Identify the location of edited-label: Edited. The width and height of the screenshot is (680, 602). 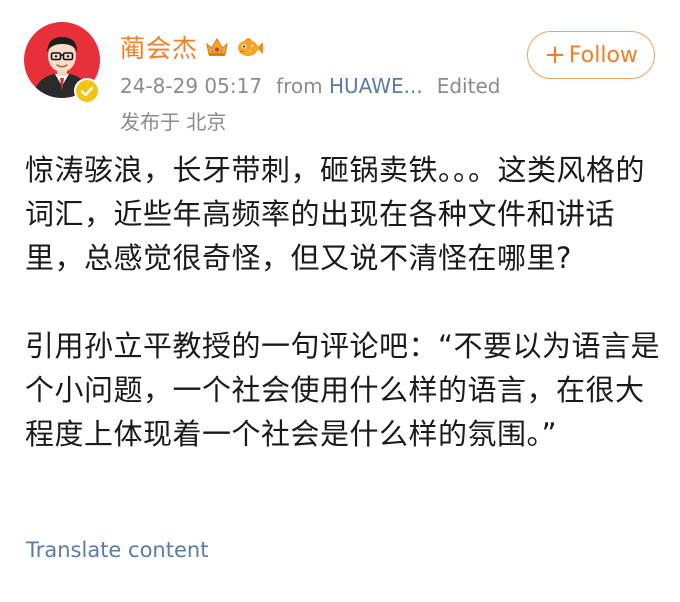
(469, 86).